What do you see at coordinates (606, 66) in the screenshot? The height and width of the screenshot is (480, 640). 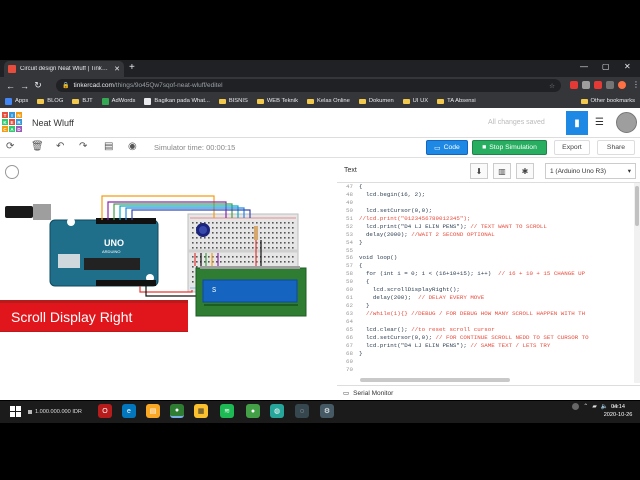 I see `maximize-icon: ▢` at bounding box center [606, 66].